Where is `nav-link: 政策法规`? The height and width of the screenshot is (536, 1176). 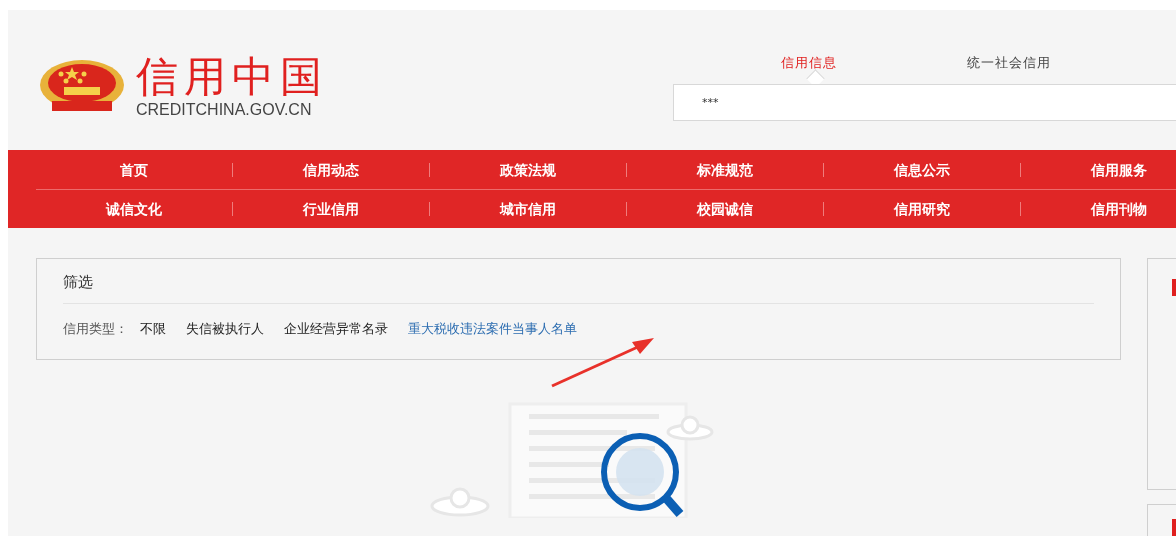
nav-link: 政策法规 is located at coordinates (528, 169).